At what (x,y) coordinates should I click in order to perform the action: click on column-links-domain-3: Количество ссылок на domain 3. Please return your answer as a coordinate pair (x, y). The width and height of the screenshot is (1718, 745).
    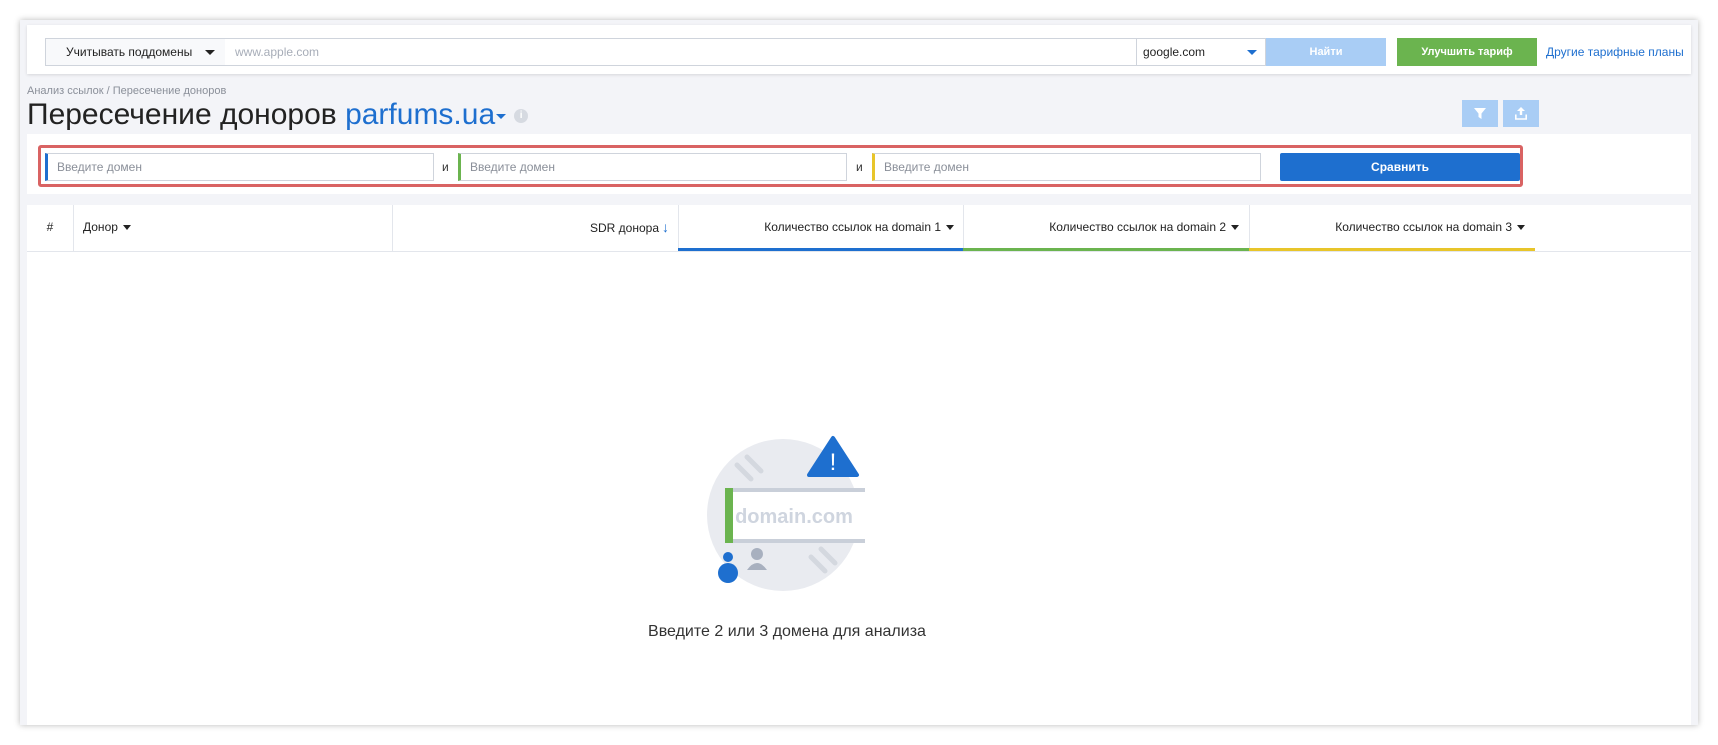
    Looking at the image, I should click on (1387, 228).